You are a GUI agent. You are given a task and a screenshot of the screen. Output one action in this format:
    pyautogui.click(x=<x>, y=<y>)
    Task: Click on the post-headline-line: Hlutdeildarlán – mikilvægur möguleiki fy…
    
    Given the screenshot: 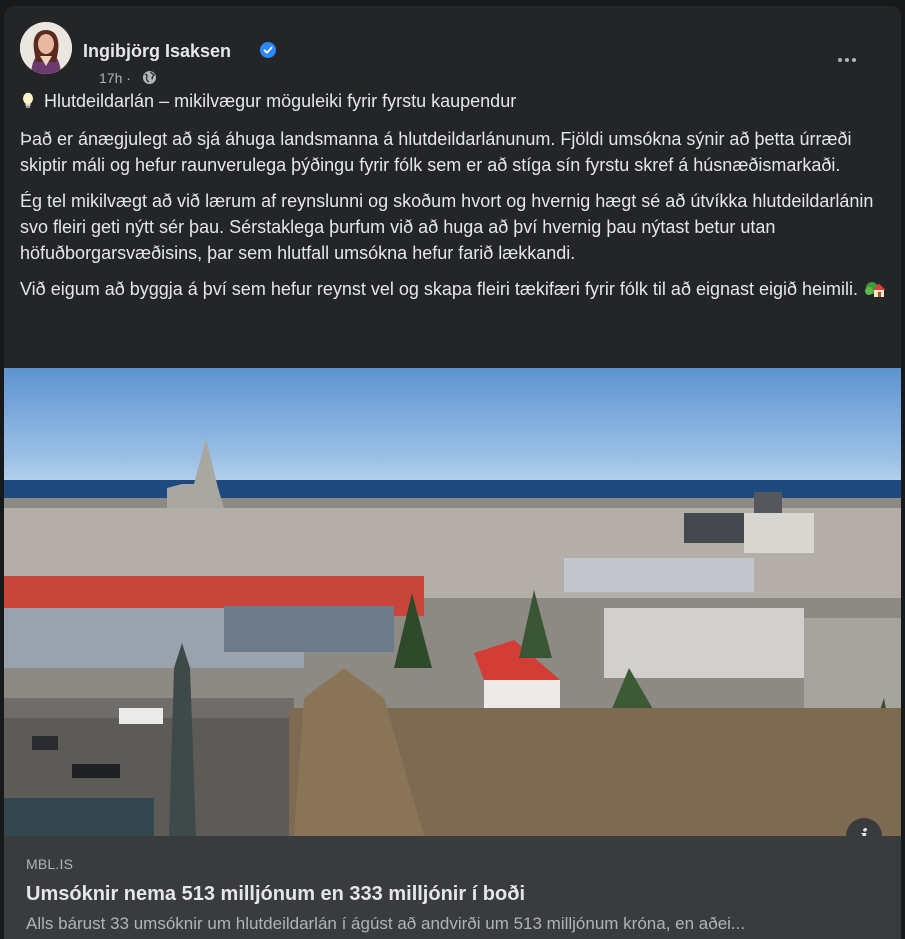 What is the action you would take?
    pyautogui.click(x=454, y=101)
    